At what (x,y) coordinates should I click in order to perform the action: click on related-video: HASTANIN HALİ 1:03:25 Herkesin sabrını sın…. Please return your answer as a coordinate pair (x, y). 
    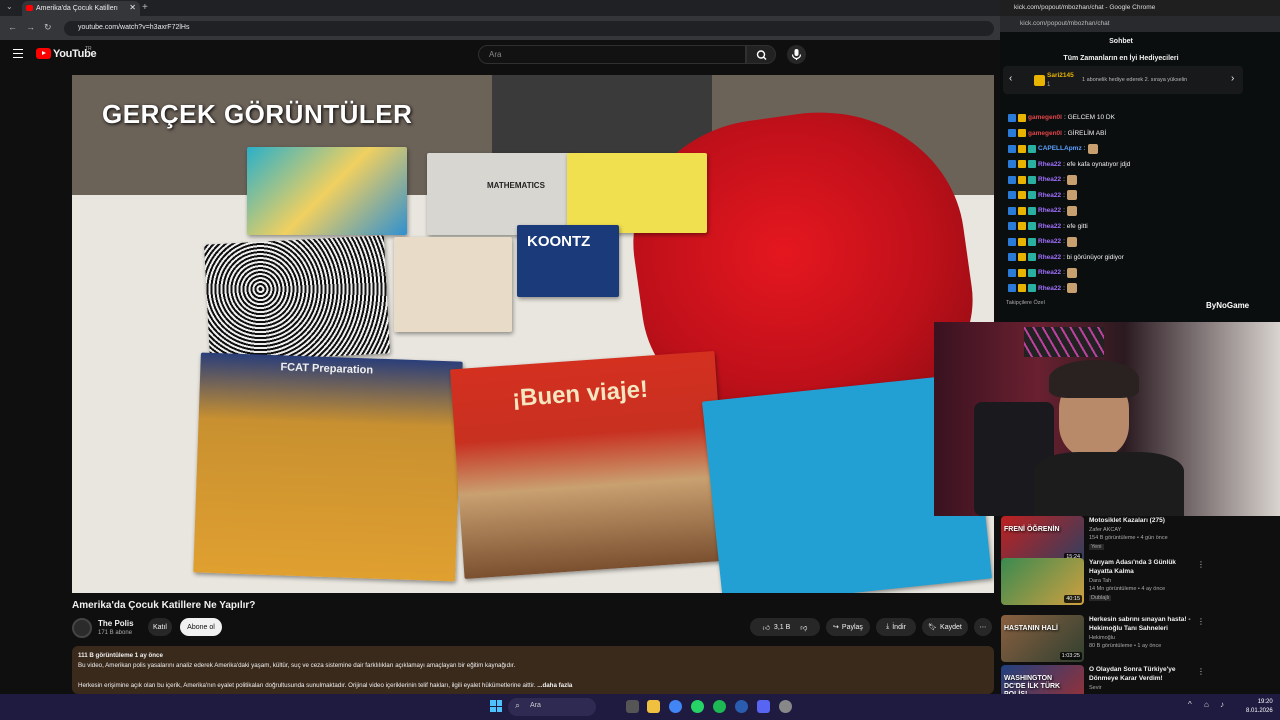
    Looking at the image, I should click on (1103, 640).